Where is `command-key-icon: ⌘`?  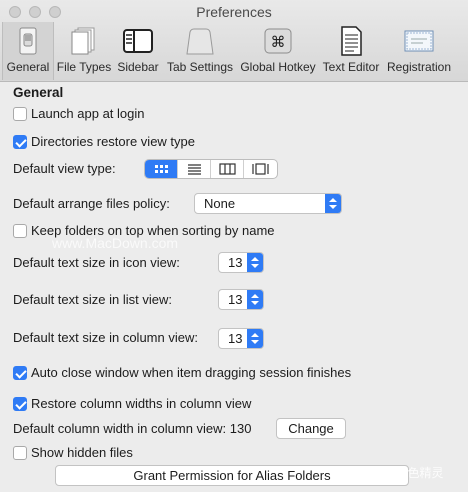 command-key-icon: ⌘ is located at coordinates (278, 41).